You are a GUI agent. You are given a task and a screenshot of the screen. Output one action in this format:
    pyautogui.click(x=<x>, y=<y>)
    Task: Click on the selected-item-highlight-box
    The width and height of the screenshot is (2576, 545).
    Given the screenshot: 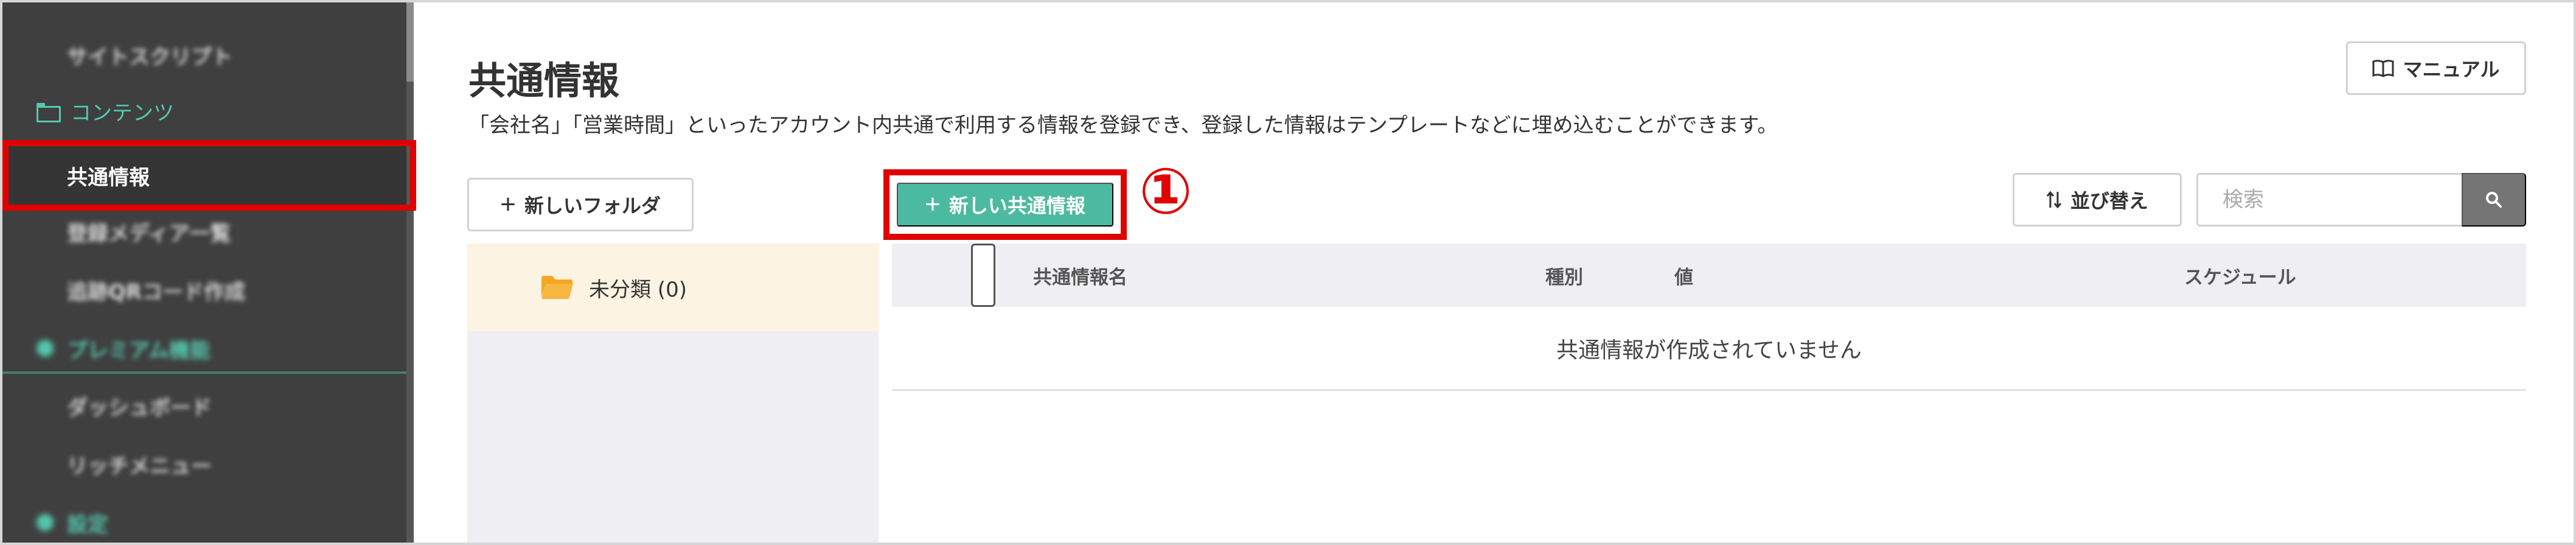 What is the action you would take?
    pyautogui.click(x=209, y=175)
    